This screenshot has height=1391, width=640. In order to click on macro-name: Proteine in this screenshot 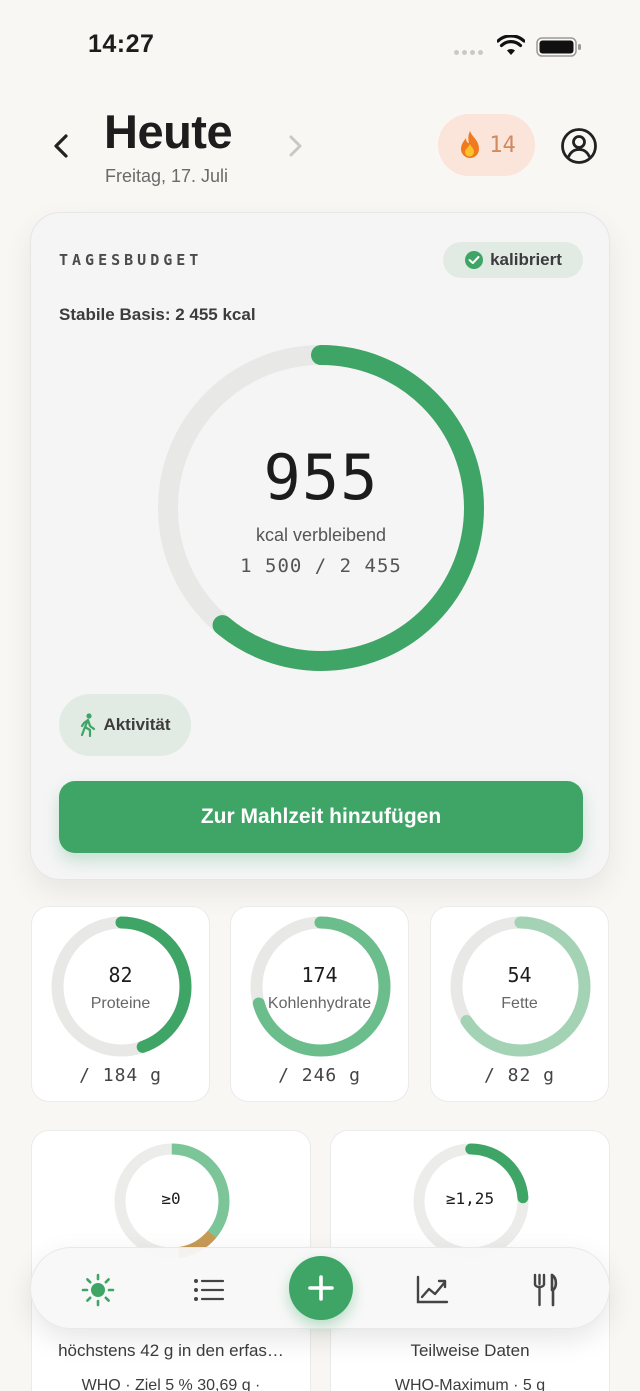, I will do `click(120, 1003)`.